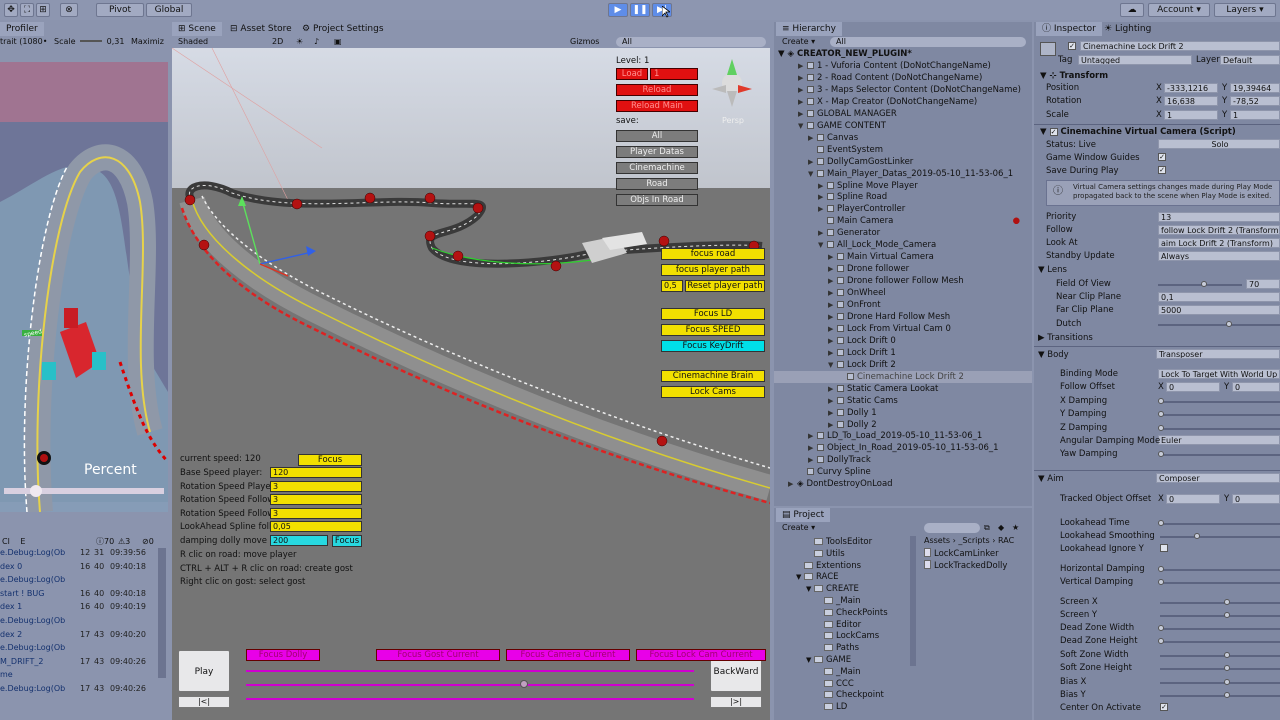 The height and width of the screenshot is (720, 1280). What do you see at coordinates (952, 528) in the screenshot?
I see `project-search-input` at bounding box center [952, 528].